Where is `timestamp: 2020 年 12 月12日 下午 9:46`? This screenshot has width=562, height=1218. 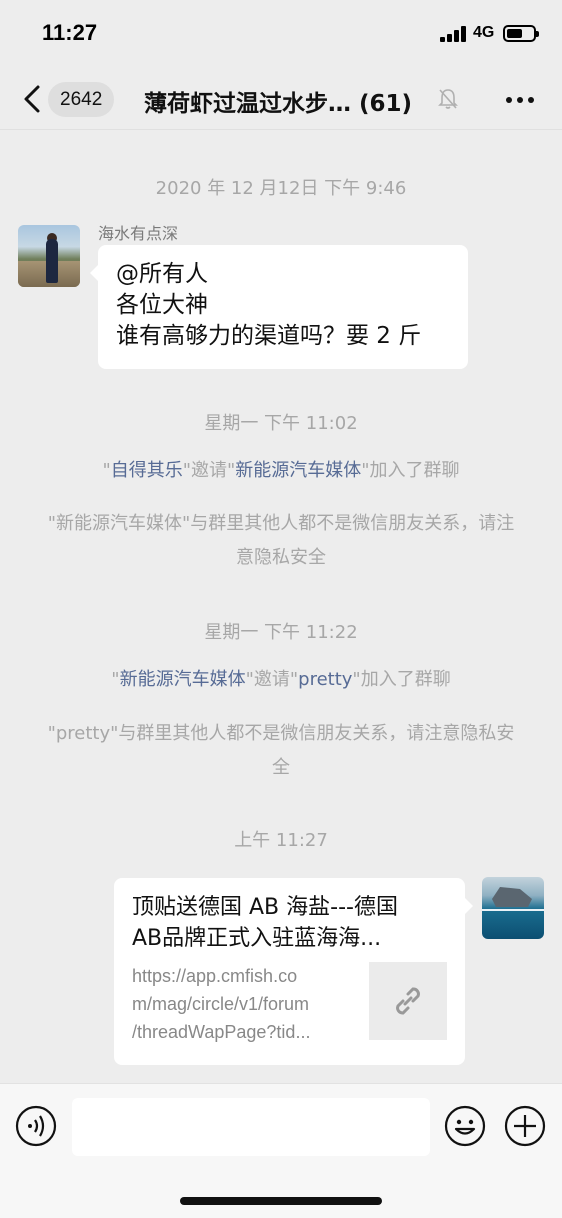
timestamp: 2020 年 12 月12日 下午 9:46 is located at coordinates (281, 188).